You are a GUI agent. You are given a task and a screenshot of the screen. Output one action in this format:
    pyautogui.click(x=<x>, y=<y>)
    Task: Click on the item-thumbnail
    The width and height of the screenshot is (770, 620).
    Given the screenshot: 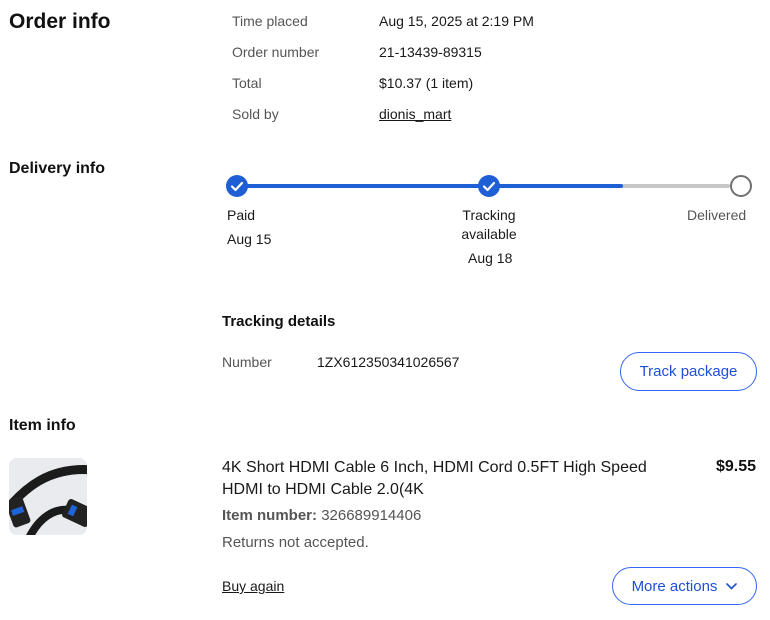 What is the action you would take?
    pyautogui.click(x=48, y=496)
    